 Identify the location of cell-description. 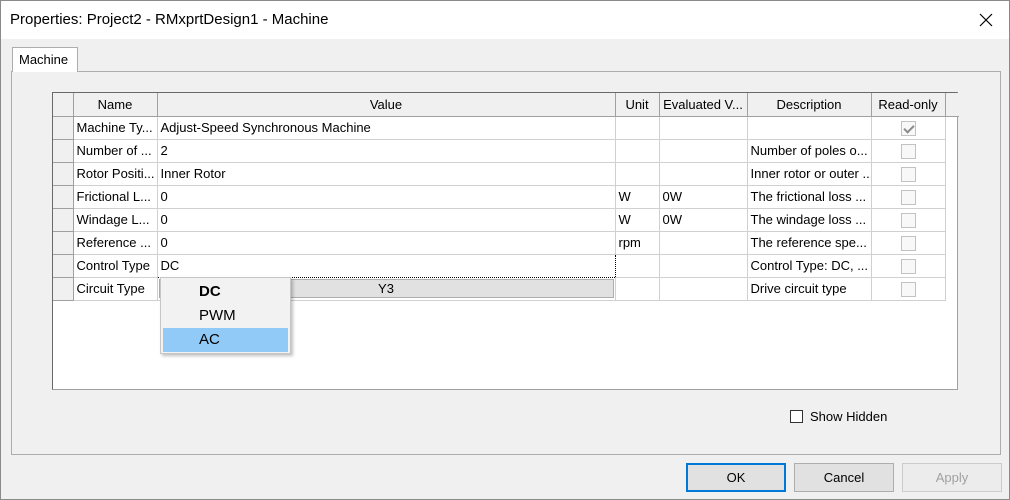
(809, 128).